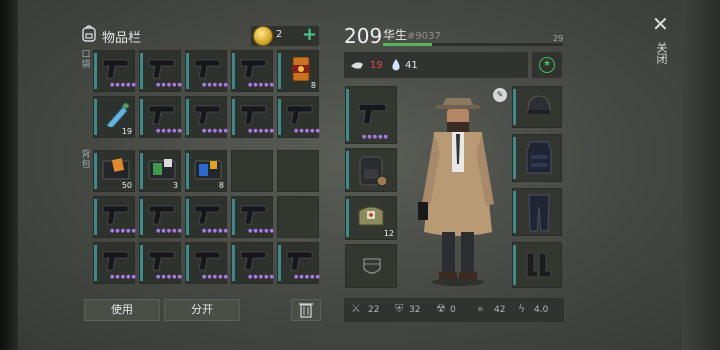  I want to click on use-button: 使用, so click(122, 310).